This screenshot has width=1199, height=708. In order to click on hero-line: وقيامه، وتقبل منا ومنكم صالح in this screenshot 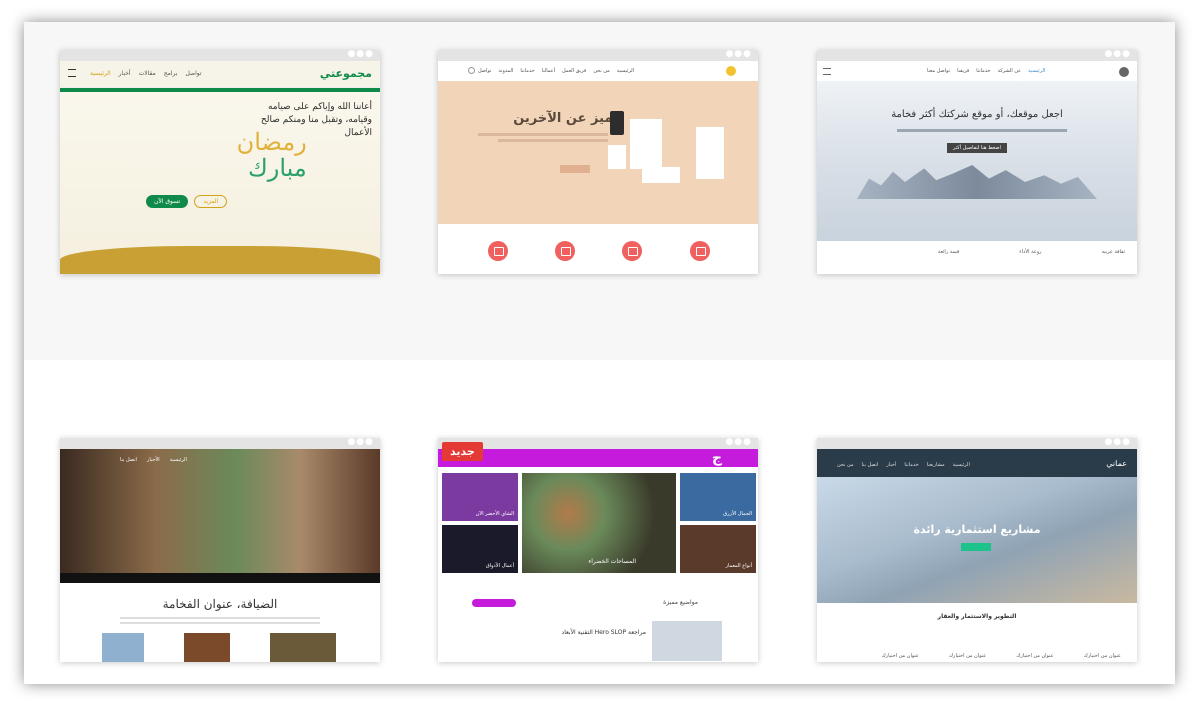, I will do `click(316, 120)`.